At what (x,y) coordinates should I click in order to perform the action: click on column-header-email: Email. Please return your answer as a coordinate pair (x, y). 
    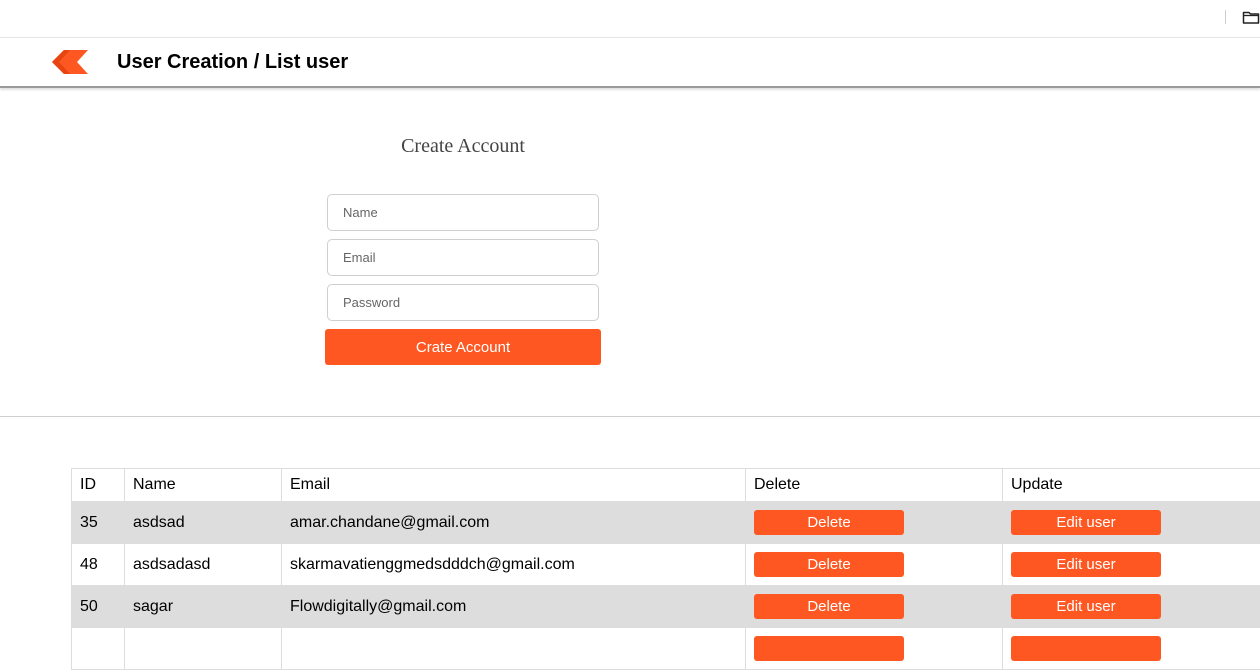
    Looking at the image, I should click on (514, 485).